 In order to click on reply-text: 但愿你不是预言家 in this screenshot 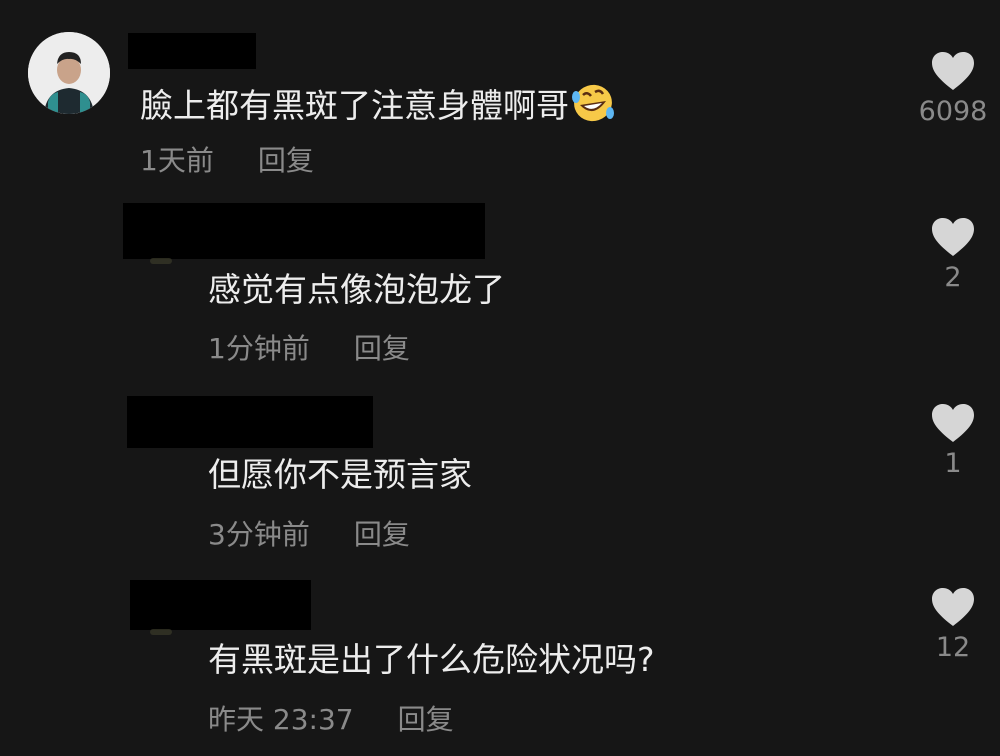, I will do `click(340, 475)`.